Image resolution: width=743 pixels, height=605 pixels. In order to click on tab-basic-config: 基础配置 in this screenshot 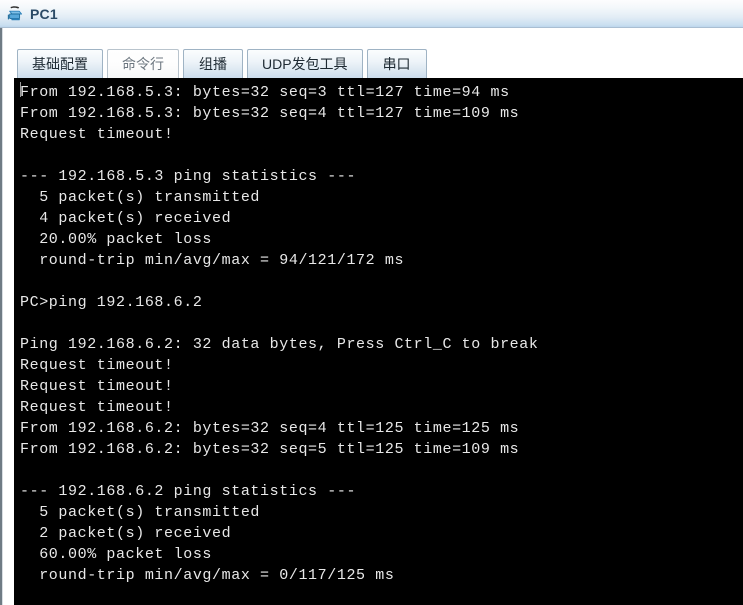, I will do `click(60, 63)`.